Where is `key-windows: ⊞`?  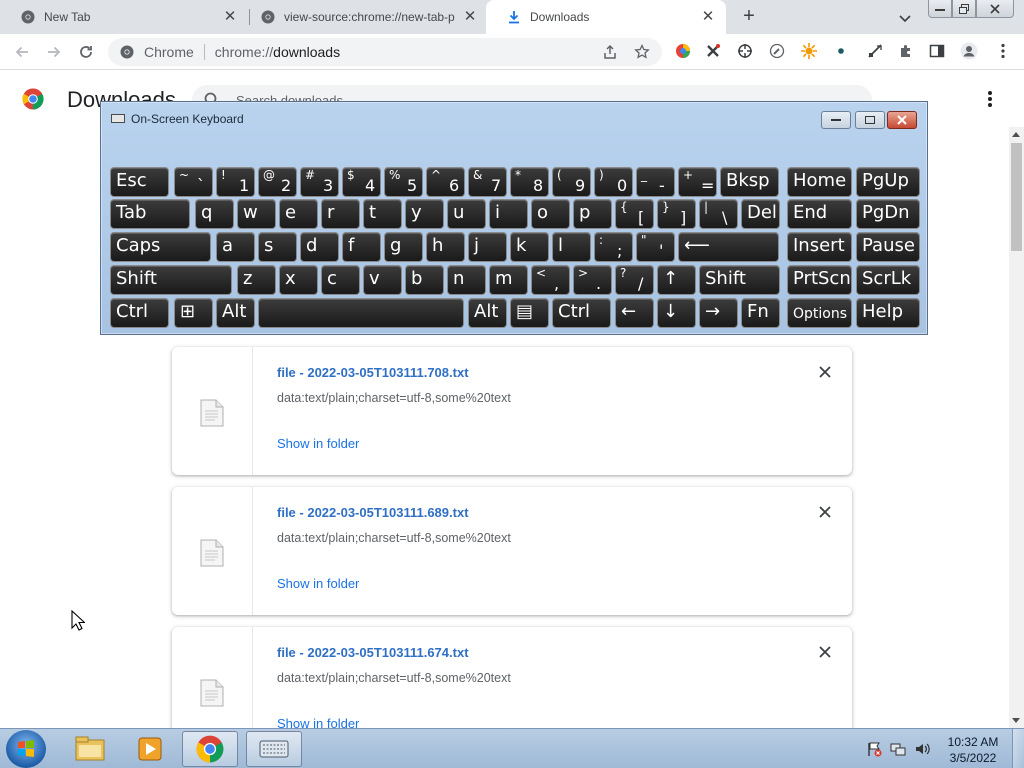
key-windows: ⊞ is located at coordinates (193, 313).